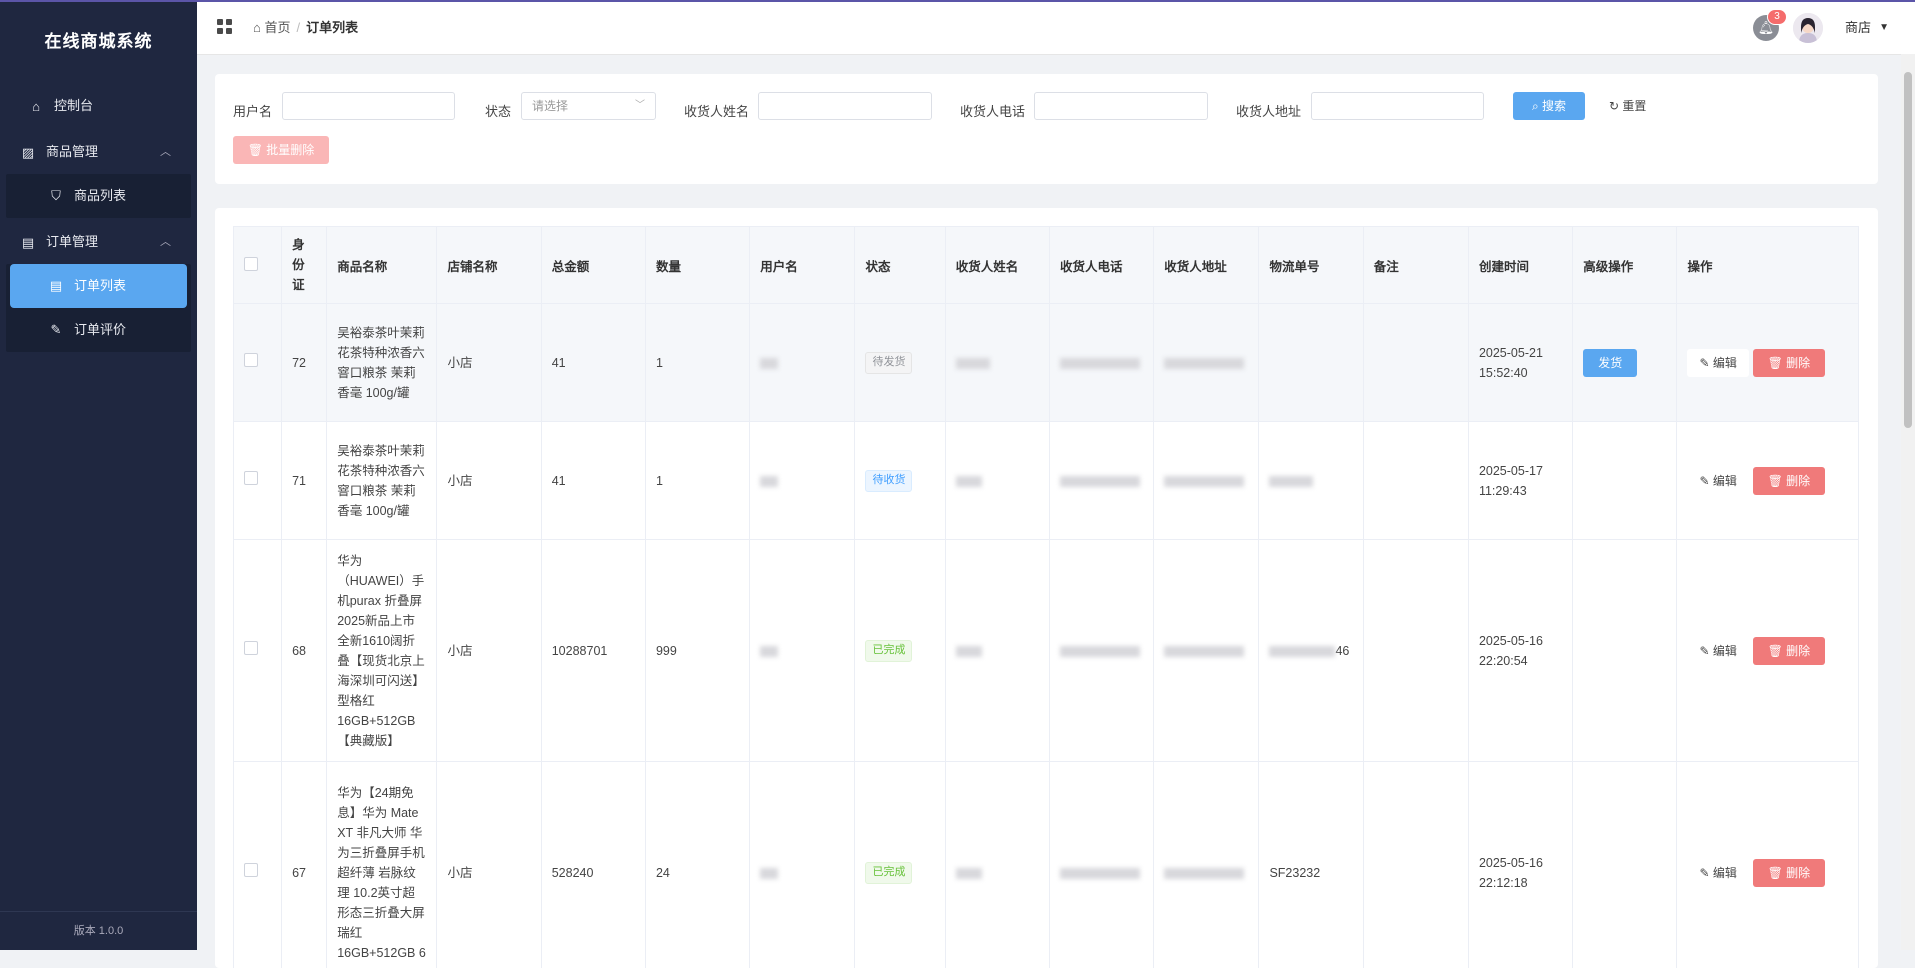 Image resolution: width=1915 pixels, height=968 pixels. Describe the element at coordinates (98, 106) in the screenshot. I see `sidebar-item-dashboard: ⌂控制台` at that location.